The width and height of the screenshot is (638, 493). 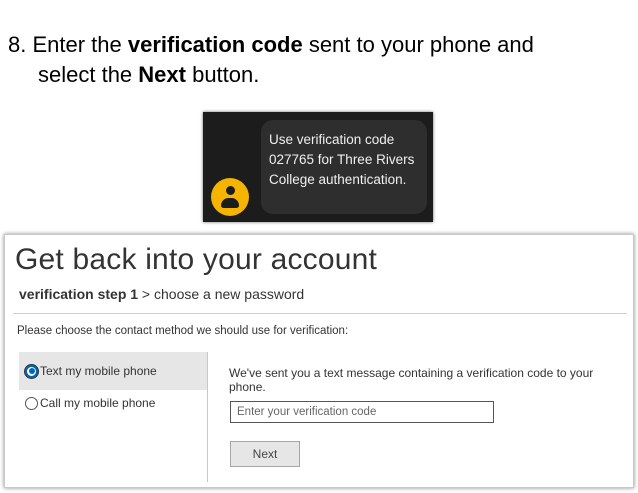 What do you see at coordinates (320, 313) in the screenshot?
I see `divider` at bounding box center [320, 313].